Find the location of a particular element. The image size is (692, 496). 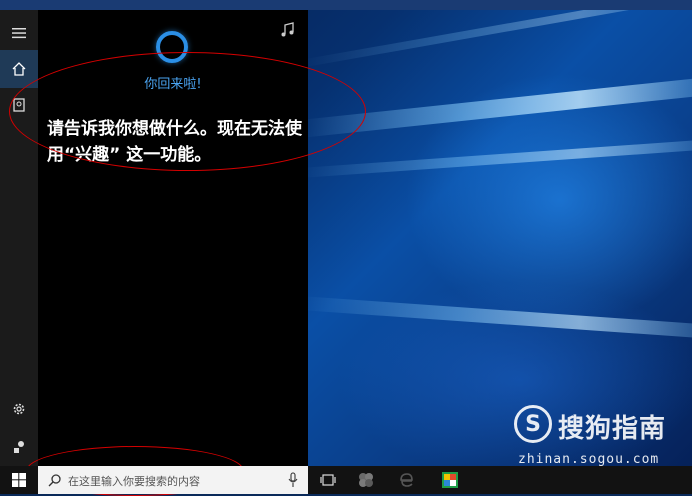

settings-button is located at coordinates (19, 409).